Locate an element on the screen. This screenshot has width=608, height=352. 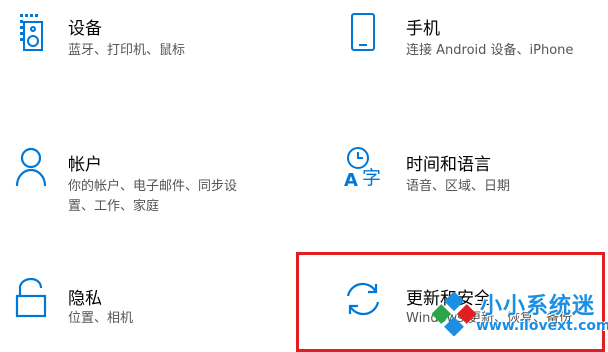
time-language-description: 语音、区域、日期 is located at coordinates (458, 186).